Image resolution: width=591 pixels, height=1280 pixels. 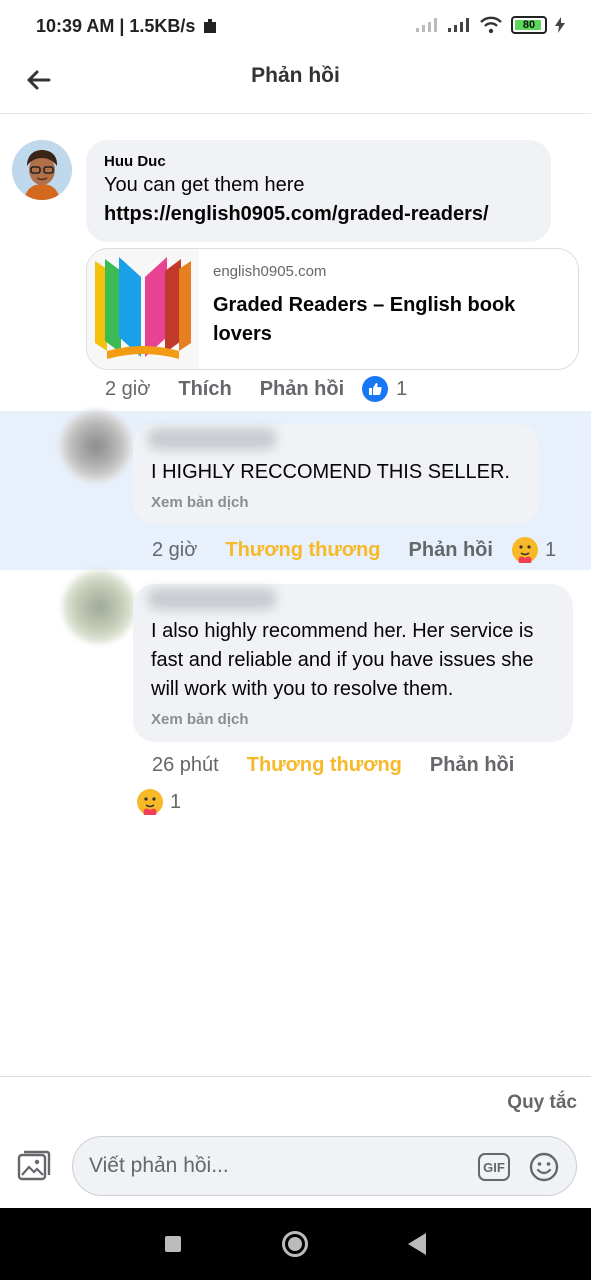 I want to click on comment-actions: 2 giờ Thương thương Phản hồi 1, so click(x=354, y=550).